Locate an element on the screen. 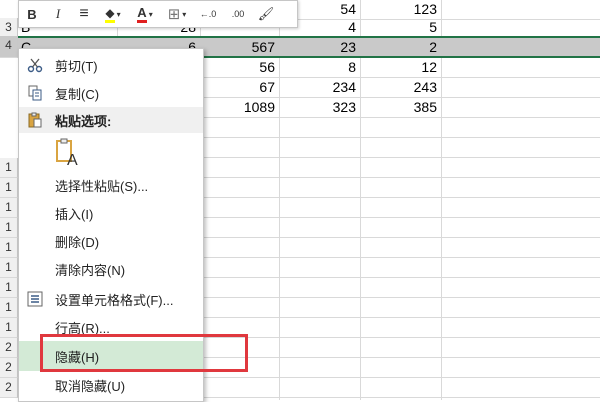  font-color-button: A ▾ is located at coordinates (145, 14).